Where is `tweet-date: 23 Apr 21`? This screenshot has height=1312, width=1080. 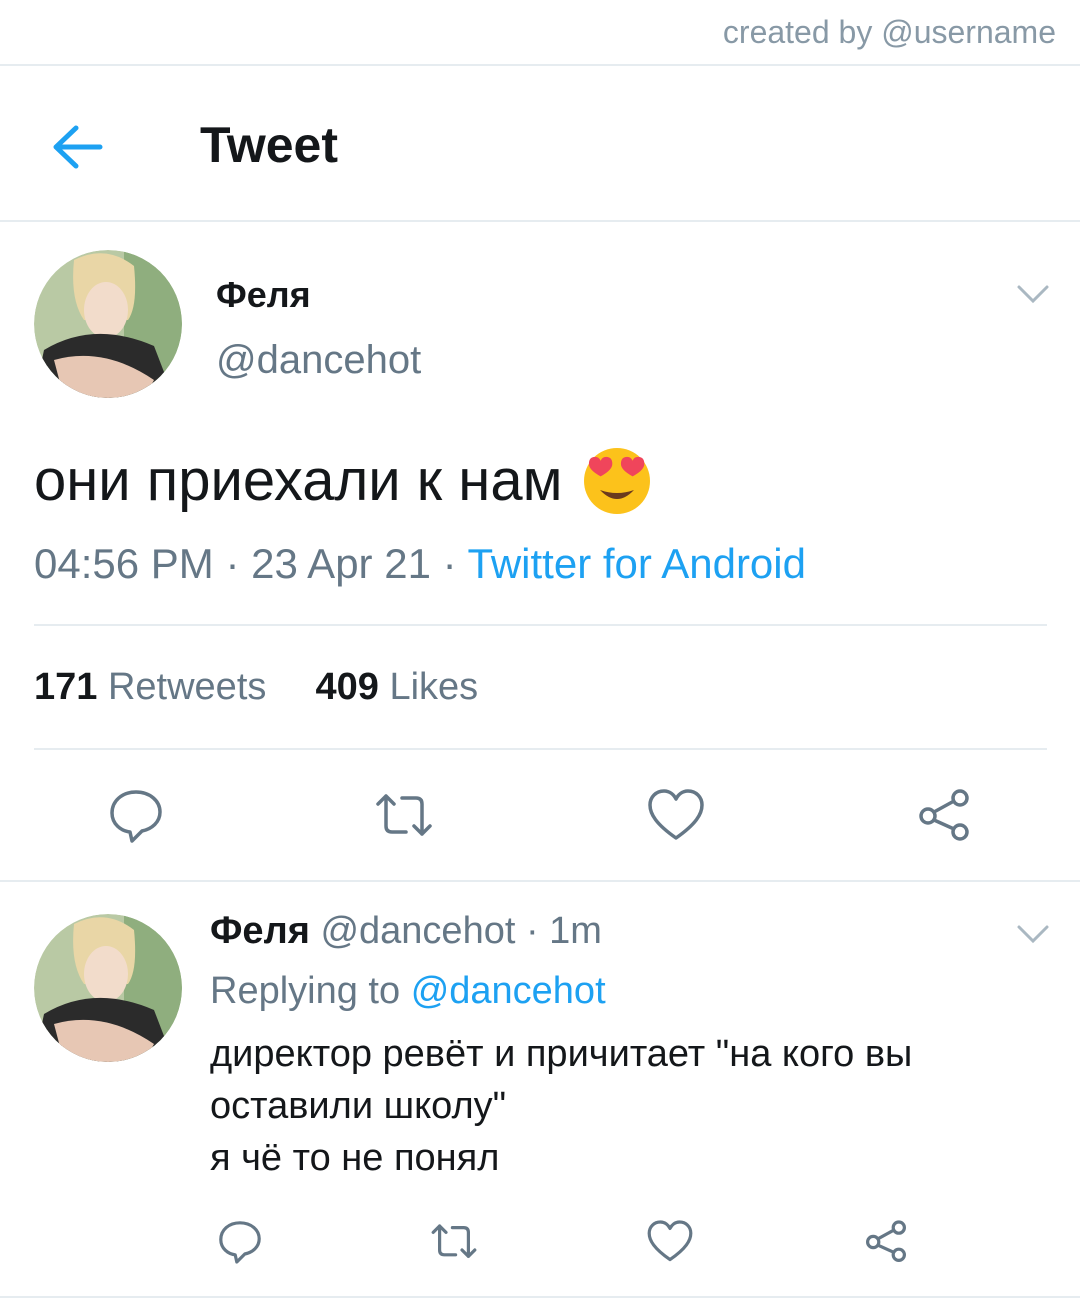
tweet-date: 23 Apr 21 is located at coordinates (341, 563).